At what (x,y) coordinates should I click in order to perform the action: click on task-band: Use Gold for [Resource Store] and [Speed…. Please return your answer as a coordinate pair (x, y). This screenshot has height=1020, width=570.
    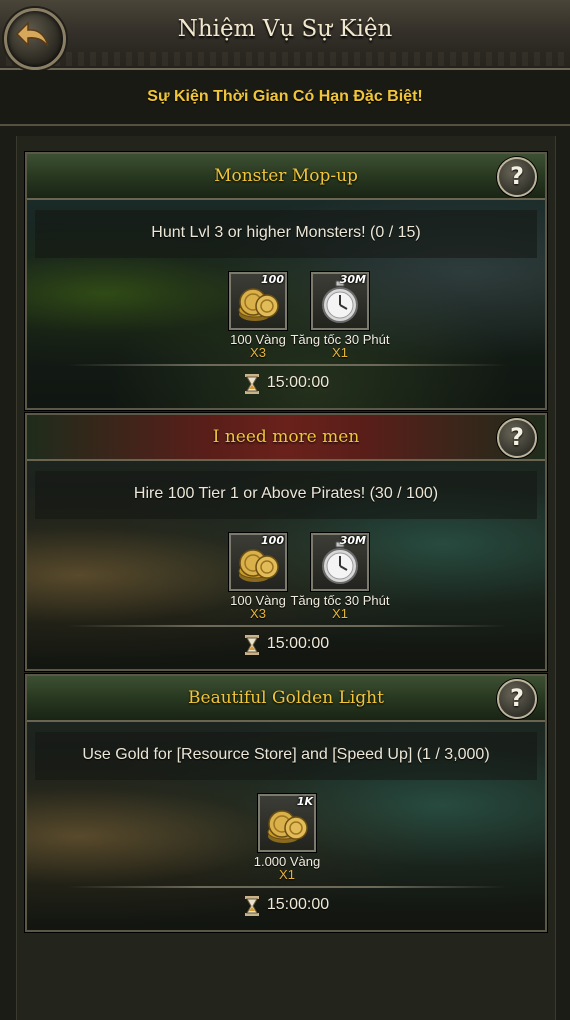
    Looking at the image, I should click on (286, 756).